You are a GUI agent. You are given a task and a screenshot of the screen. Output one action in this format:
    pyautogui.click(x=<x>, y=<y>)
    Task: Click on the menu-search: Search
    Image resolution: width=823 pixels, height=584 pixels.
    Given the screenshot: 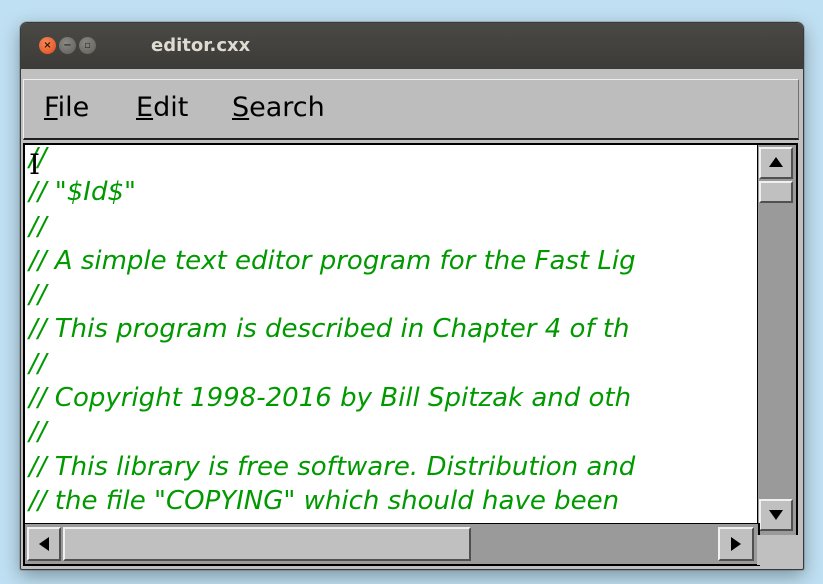 What is the action you would take?
    pyautogui.click(x=278, y=107)
    